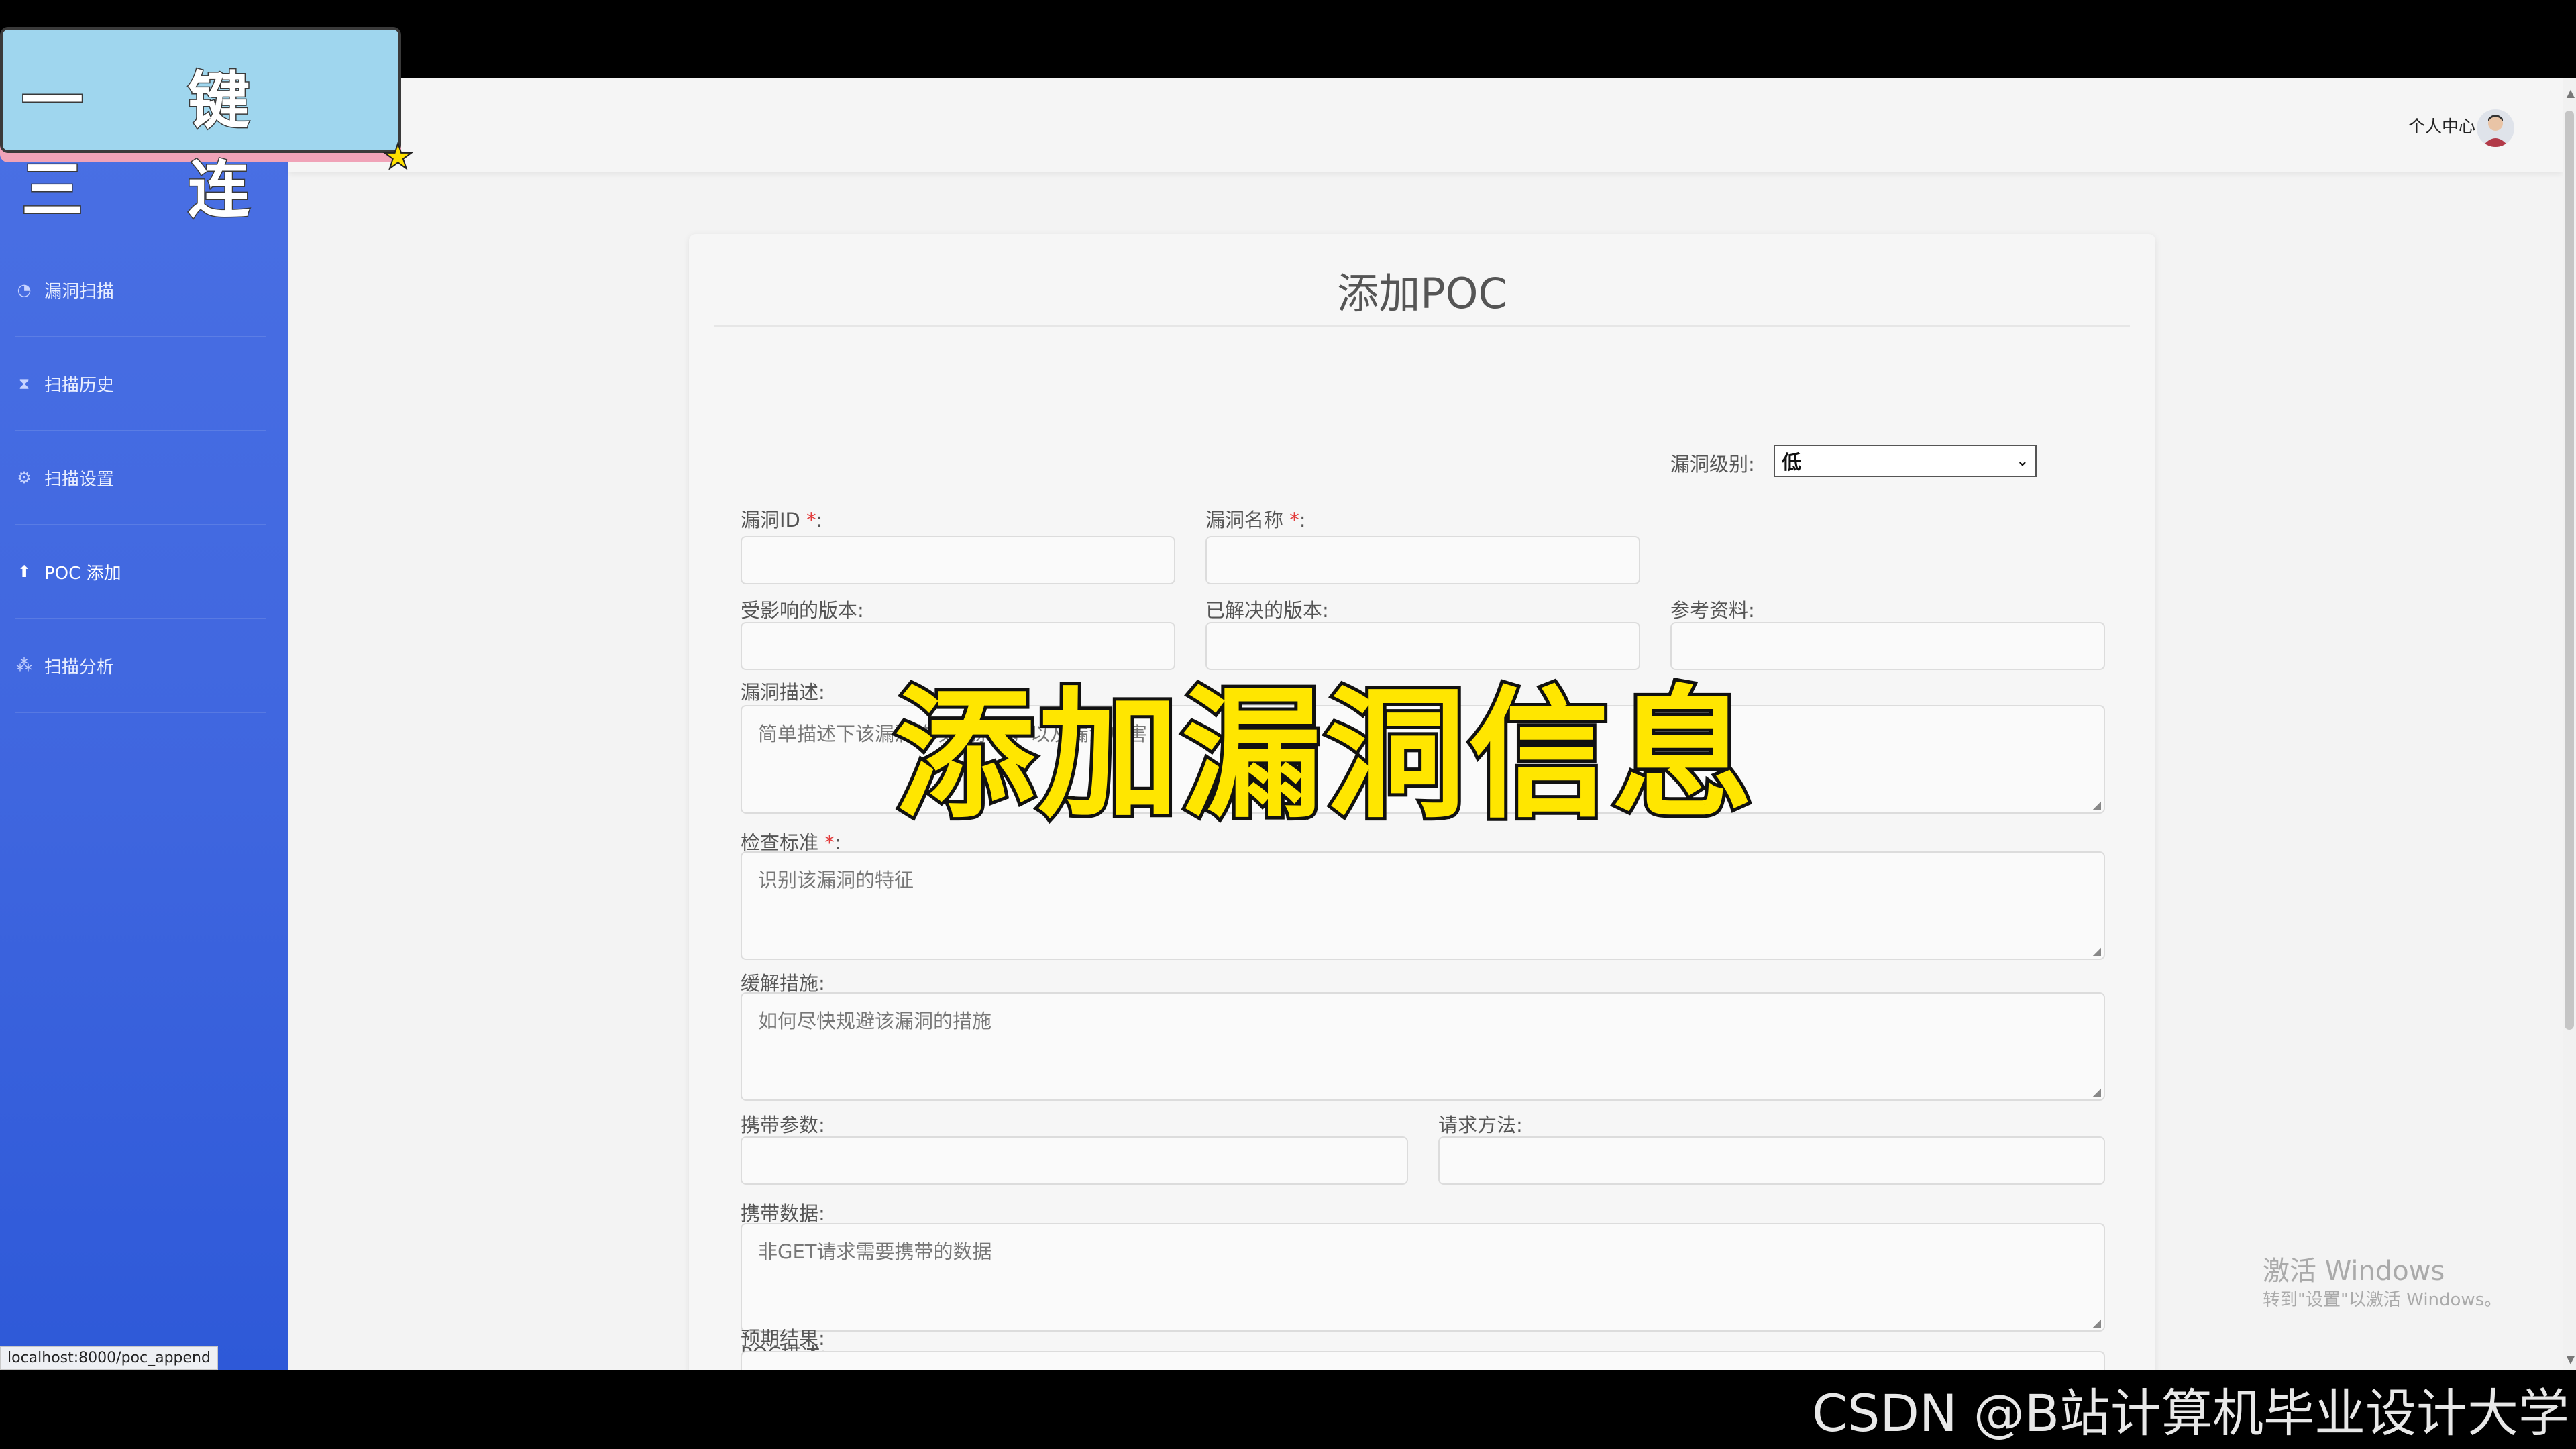 The image size is (2576, 1449). What do you see at coordinates (958, 560) in the screenshot?
I see `vuln-id-input` at bounding box center [958, 560].